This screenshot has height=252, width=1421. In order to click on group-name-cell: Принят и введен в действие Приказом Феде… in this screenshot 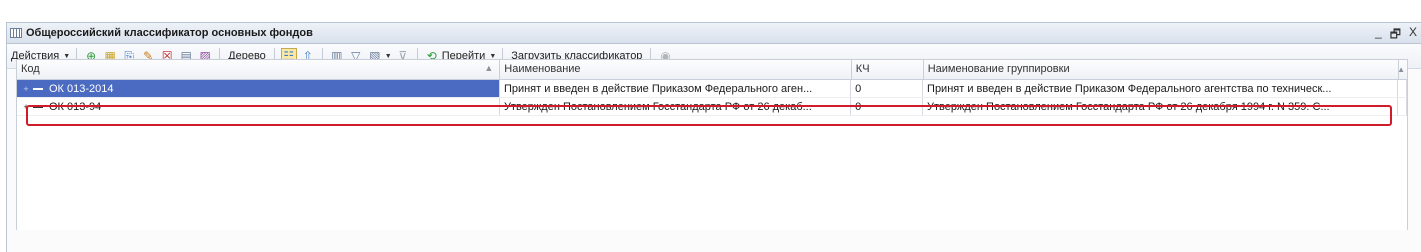, I will do `click(1160, 88)`.